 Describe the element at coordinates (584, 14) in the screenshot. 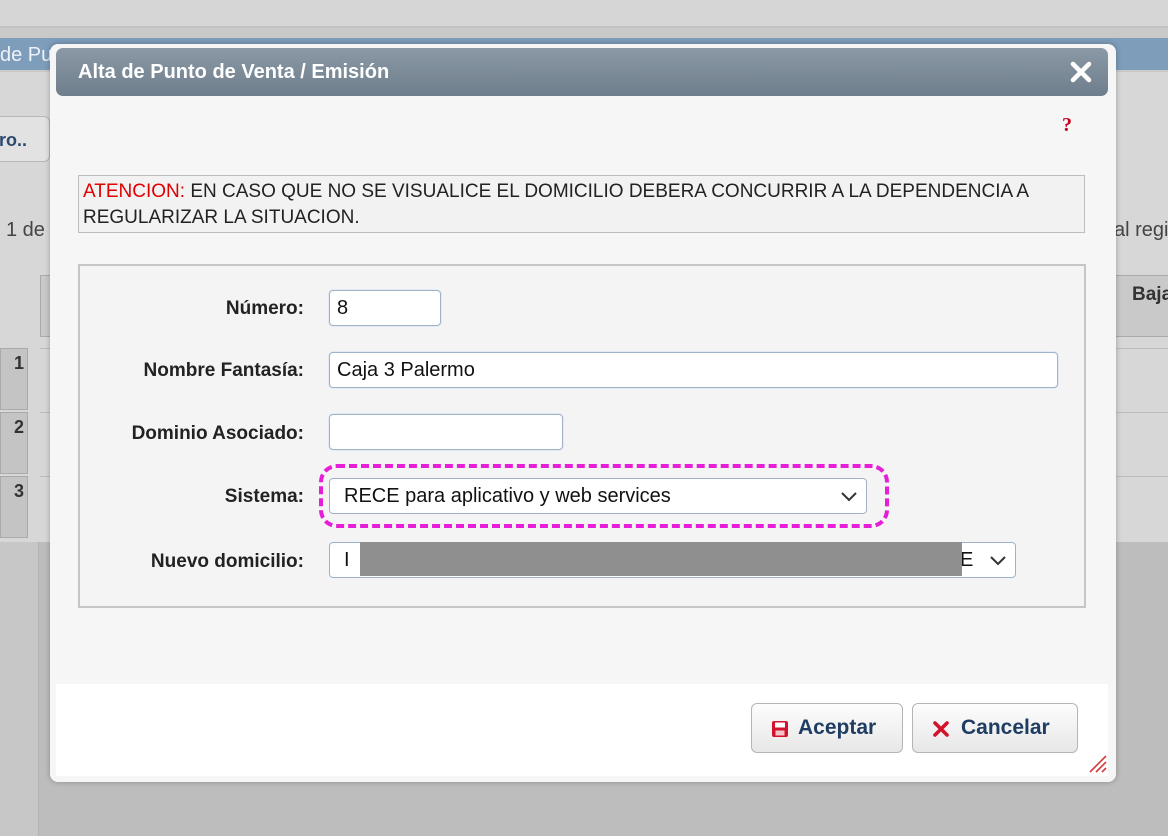

I see `background-topbar` at that location.